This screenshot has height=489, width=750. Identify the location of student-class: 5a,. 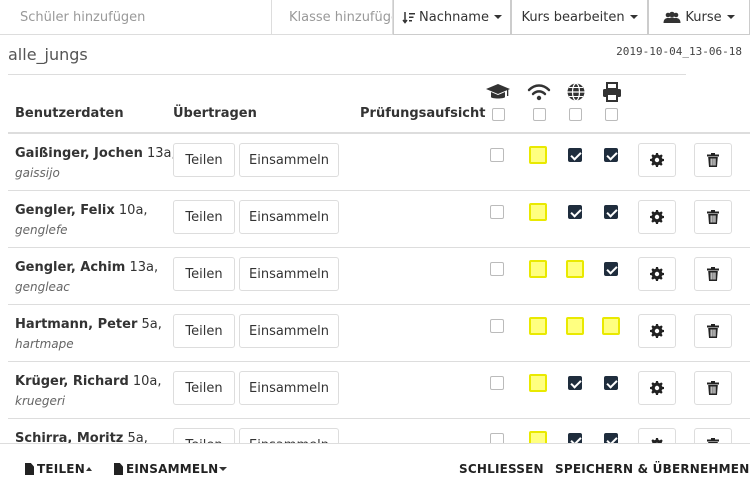
(151, 324).